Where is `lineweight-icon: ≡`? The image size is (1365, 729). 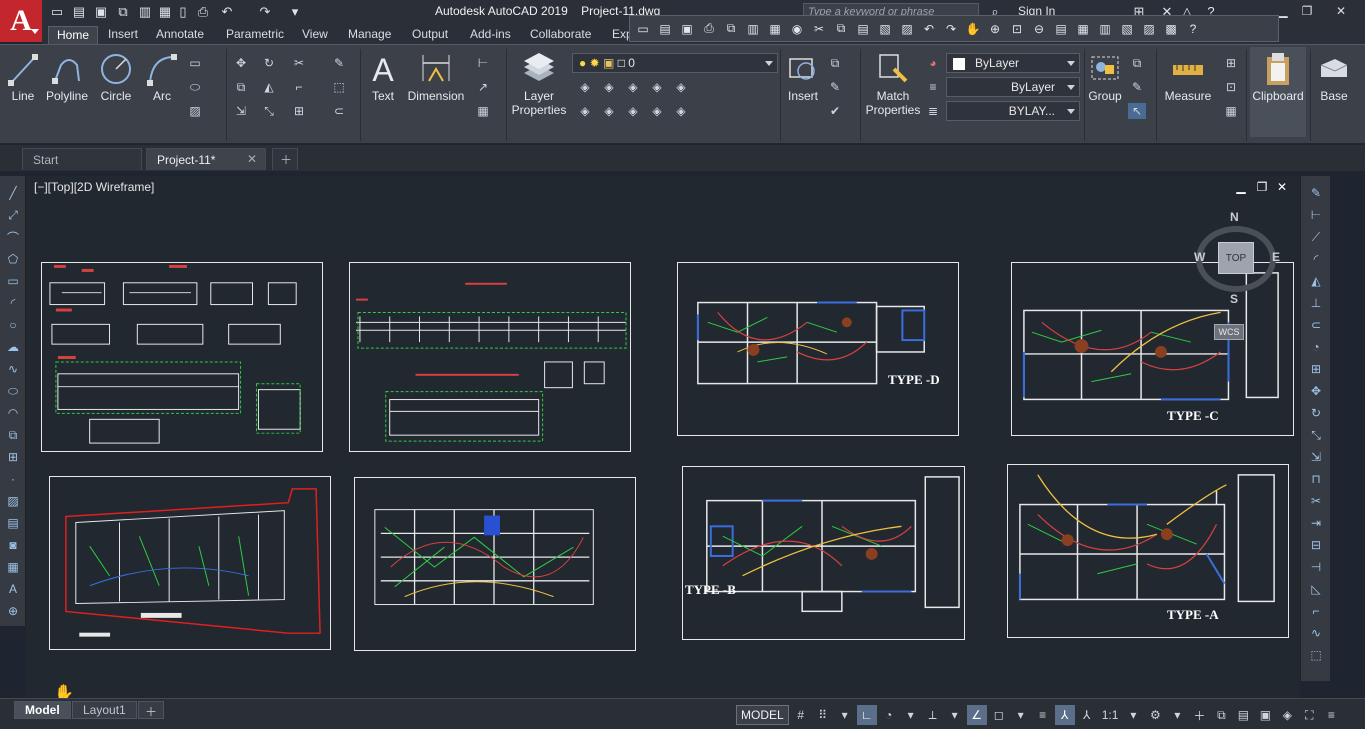 lineweight-icon: ≡ is located at coordinates (1043, 715).